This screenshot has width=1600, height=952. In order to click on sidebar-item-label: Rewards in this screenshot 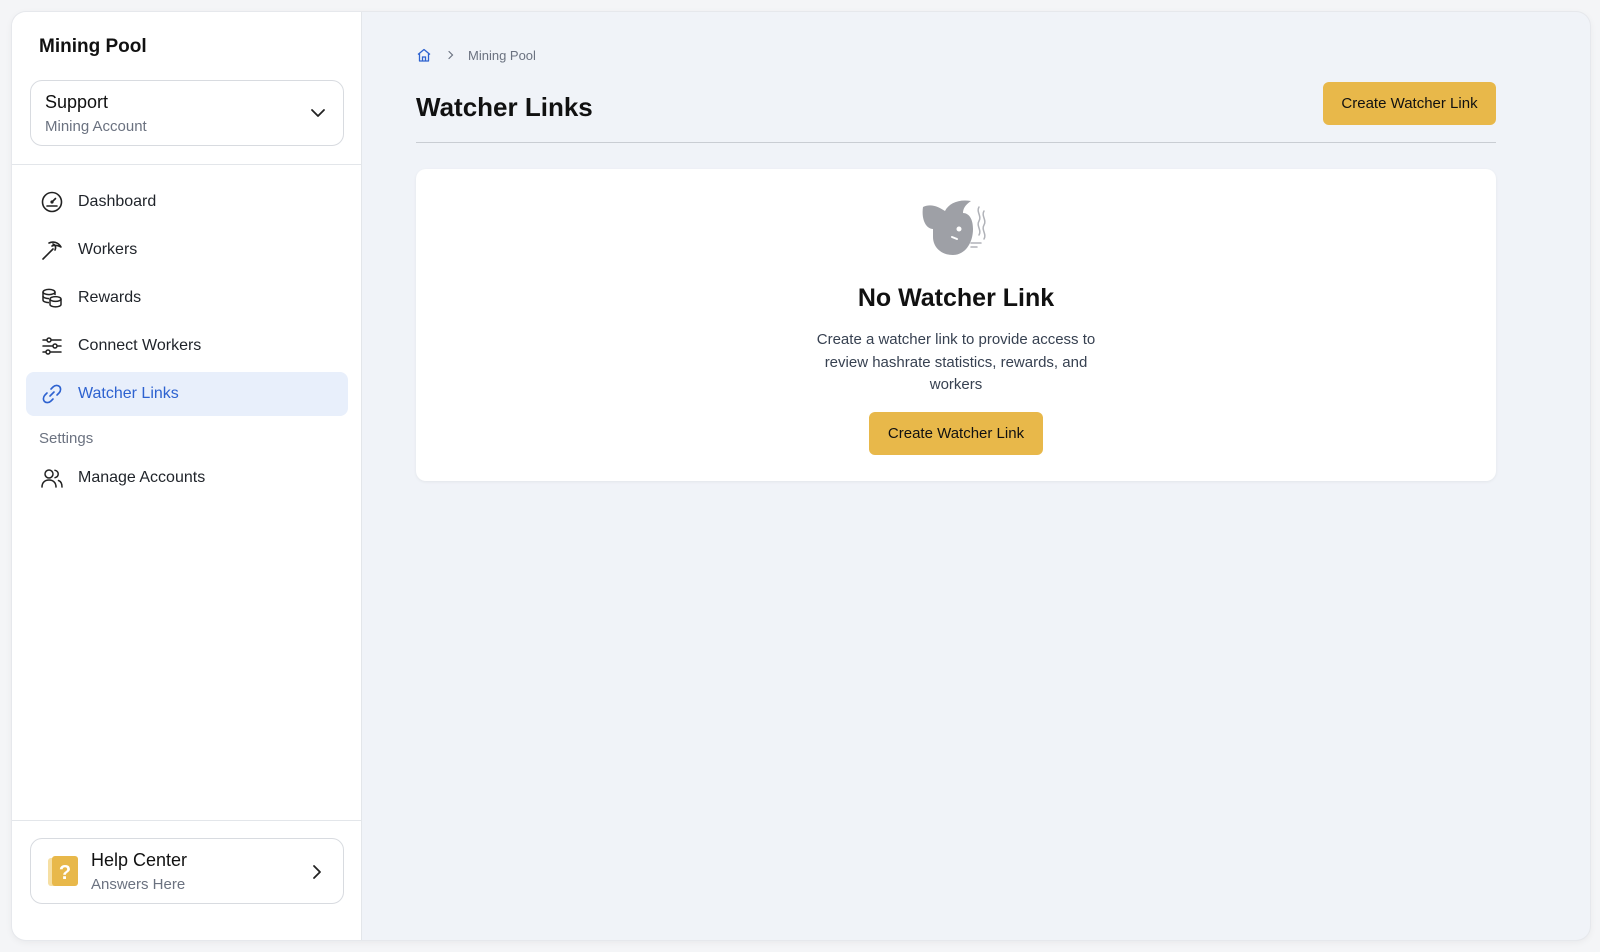, I will do `click(110, 297)`.